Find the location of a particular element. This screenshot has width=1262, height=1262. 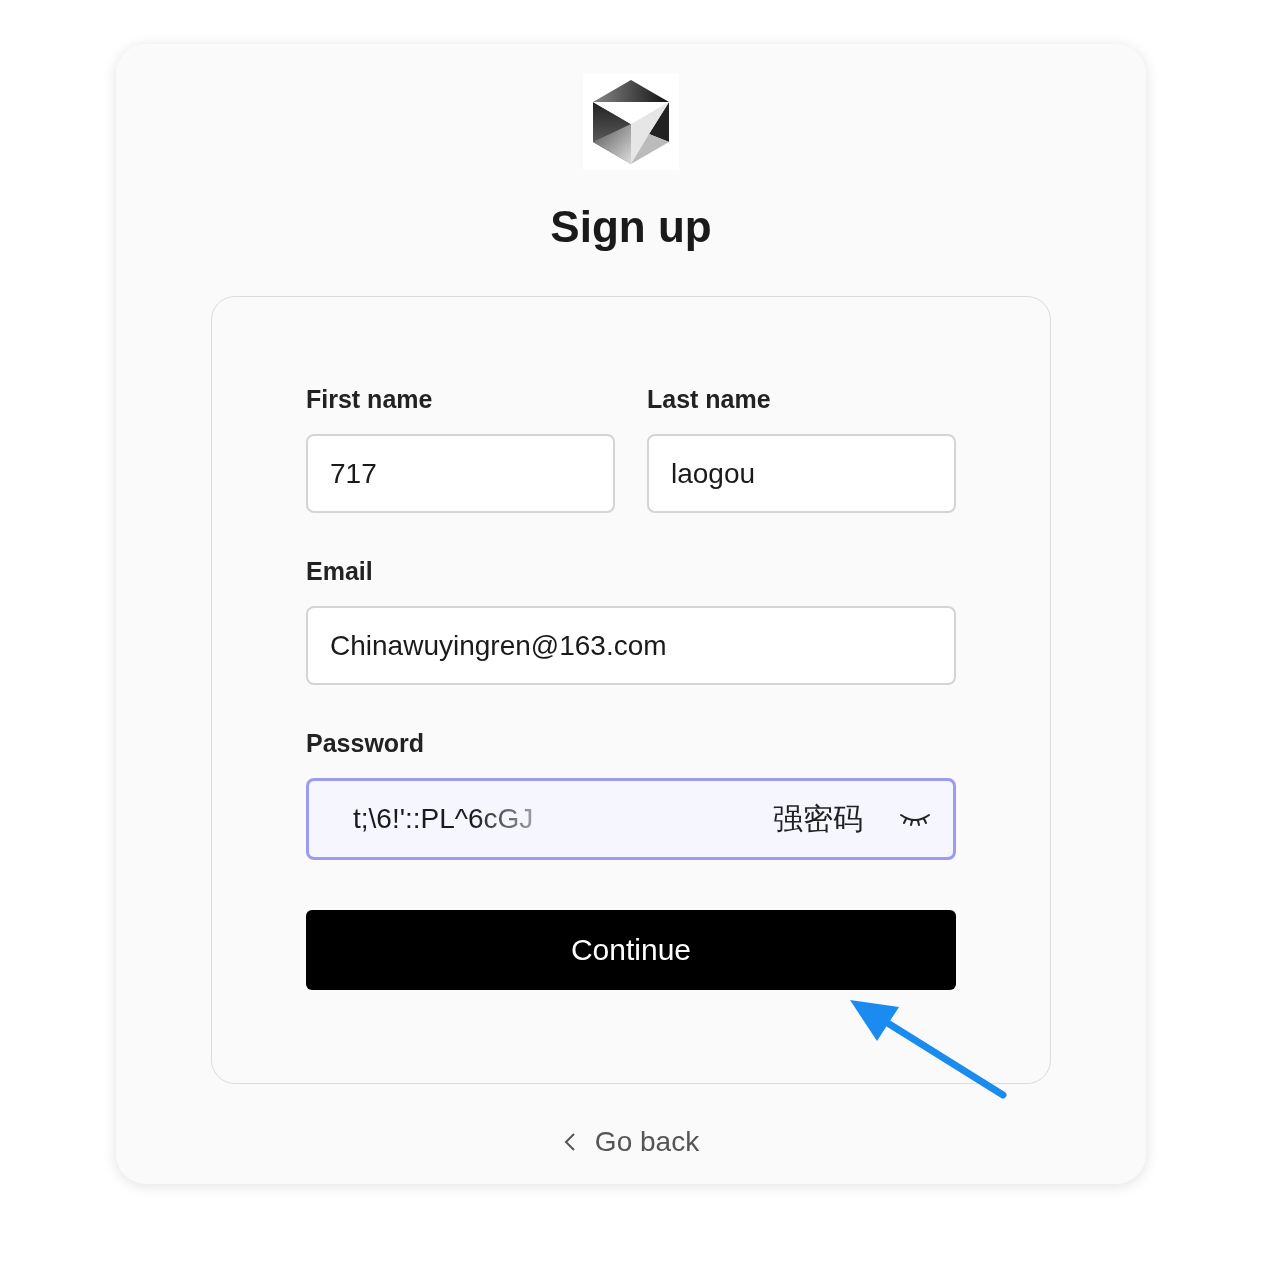

field-label: First name is located at coordinates (370, 399).